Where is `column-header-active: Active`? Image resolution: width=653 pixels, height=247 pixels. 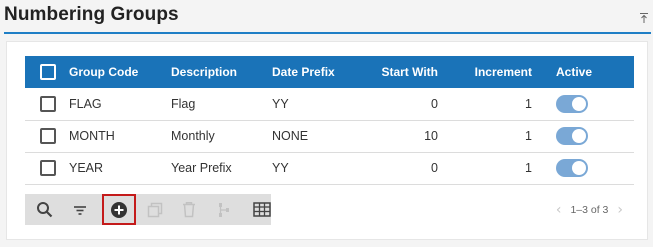 column-header-active: Active is located at coordinates (583, 72).